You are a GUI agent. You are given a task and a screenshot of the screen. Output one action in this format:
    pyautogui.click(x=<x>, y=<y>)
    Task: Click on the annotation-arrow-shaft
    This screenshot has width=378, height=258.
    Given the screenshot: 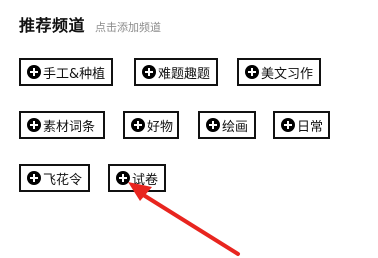 What is the action you would take?
    pyautogui.click(x=187, y=222)
    